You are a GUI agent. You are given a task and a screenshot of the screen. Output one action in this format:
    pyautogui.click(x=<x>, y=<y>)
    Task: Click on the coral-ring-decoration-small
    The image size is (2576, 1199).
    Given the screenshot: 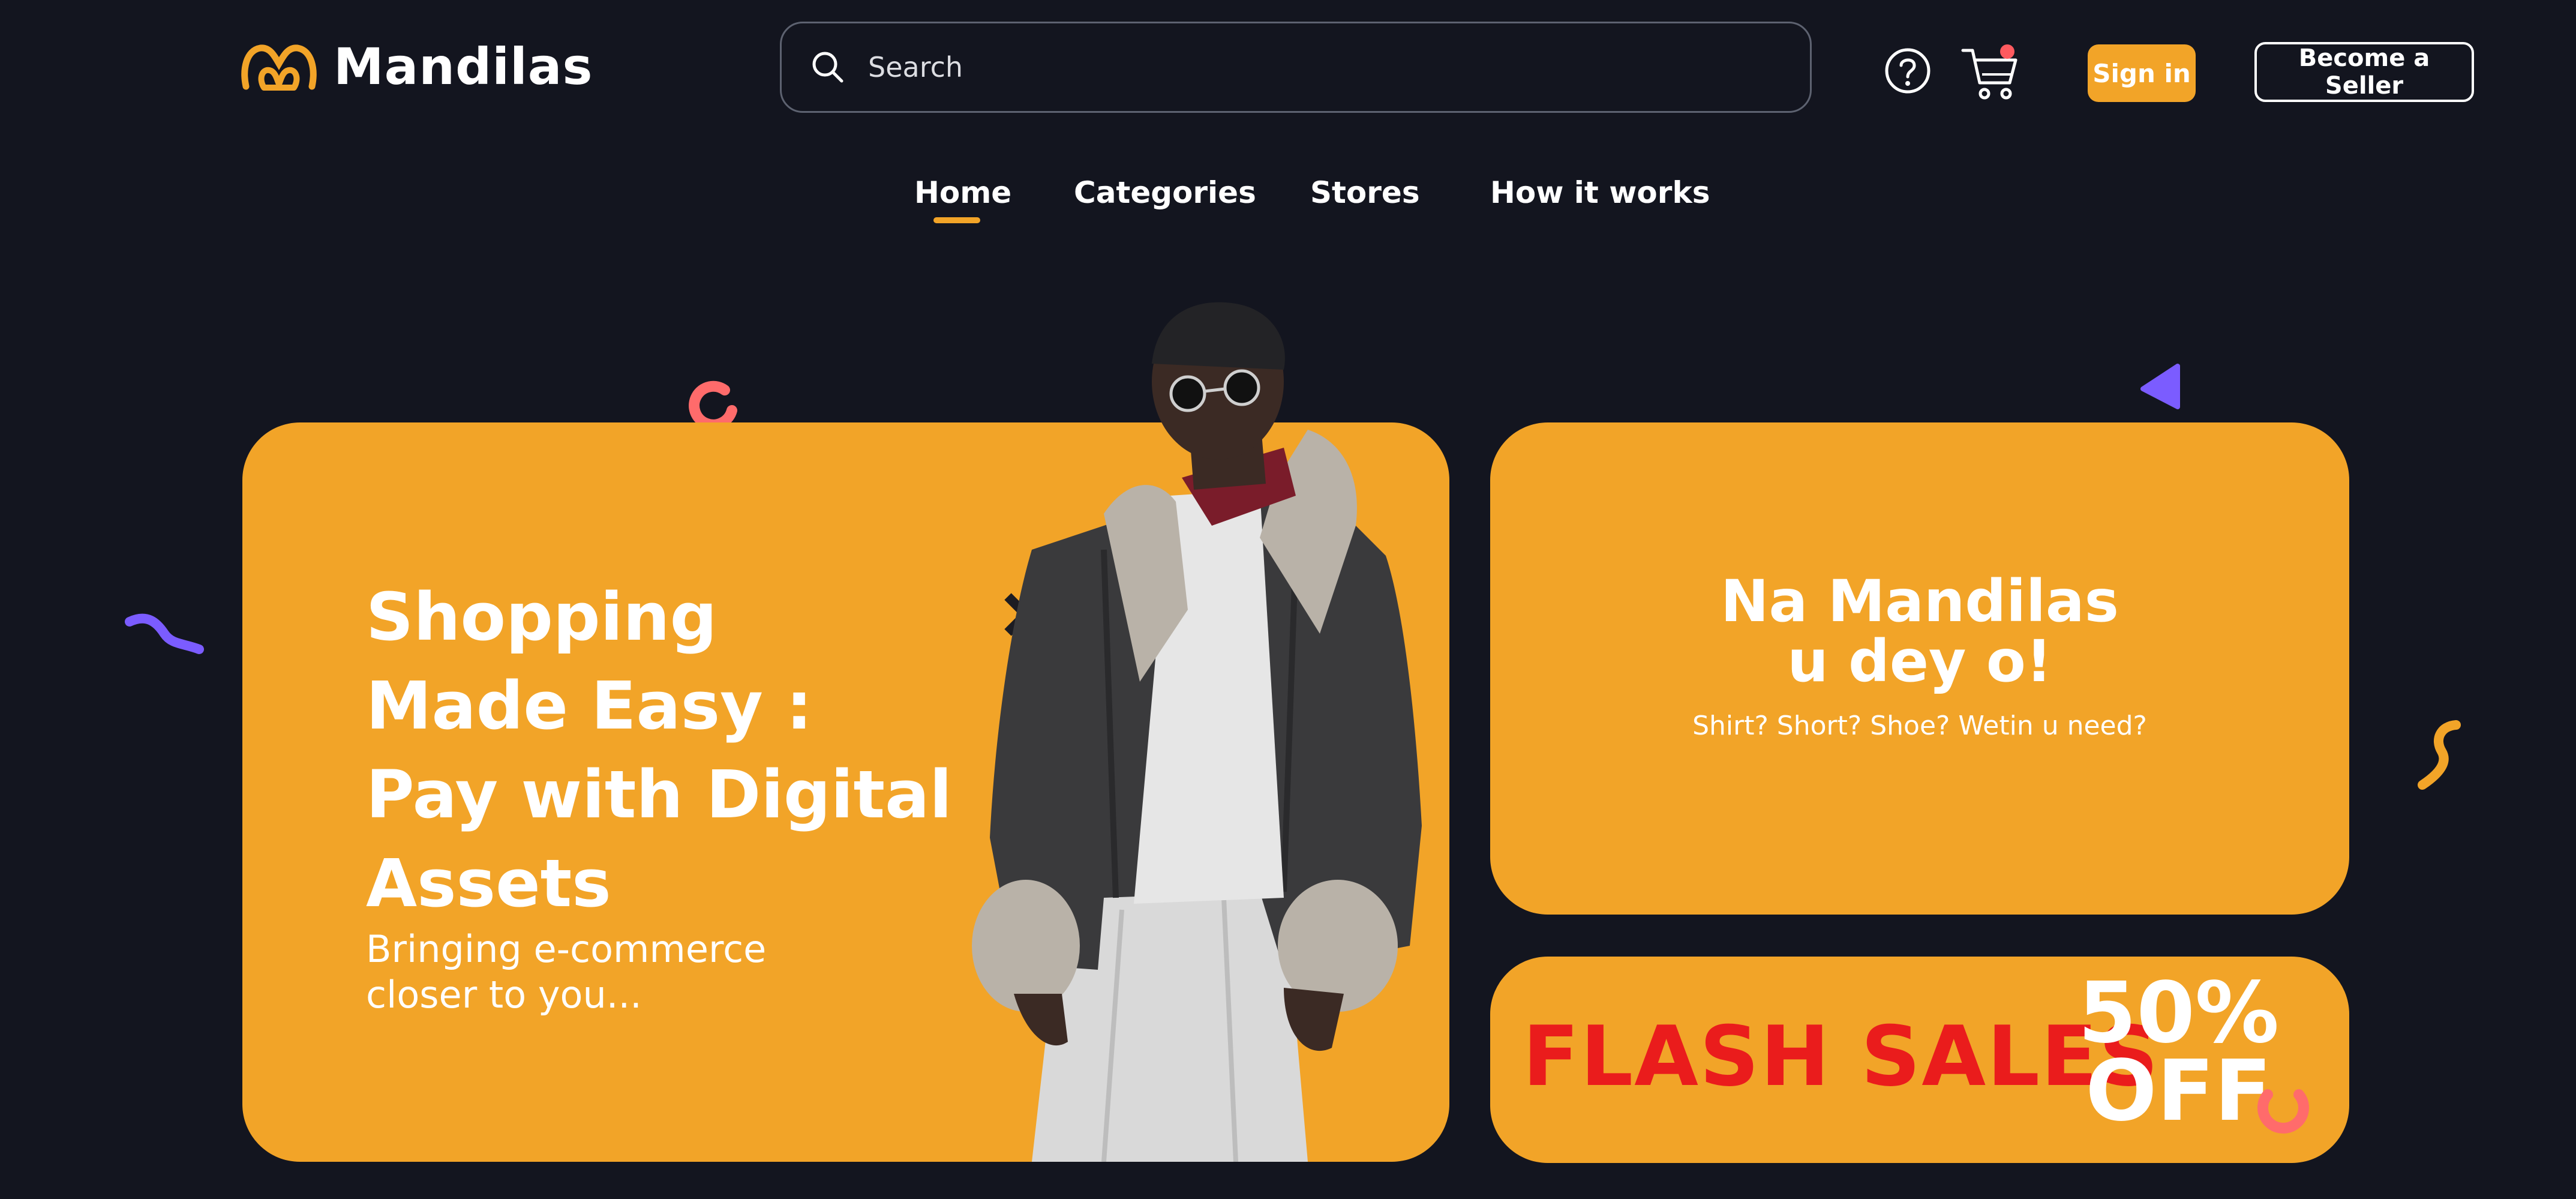 What is the action you would take?
    pyautogui.click(x=2283, y=1111)
    